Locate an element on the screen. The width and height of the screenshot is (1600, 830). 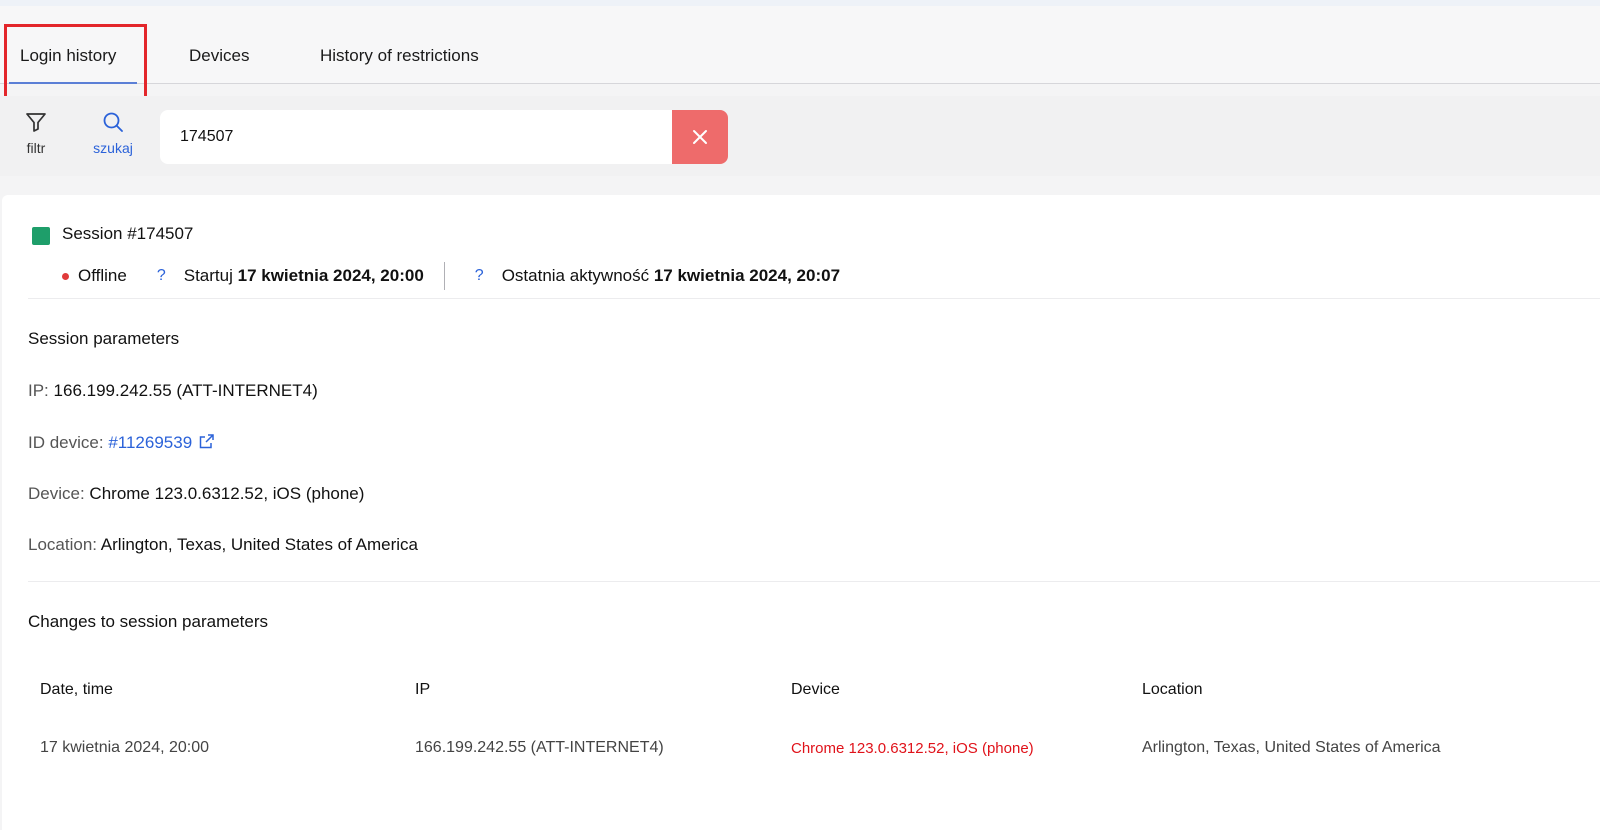
session-title: Session #174507 is located at coordinates (128, 233).